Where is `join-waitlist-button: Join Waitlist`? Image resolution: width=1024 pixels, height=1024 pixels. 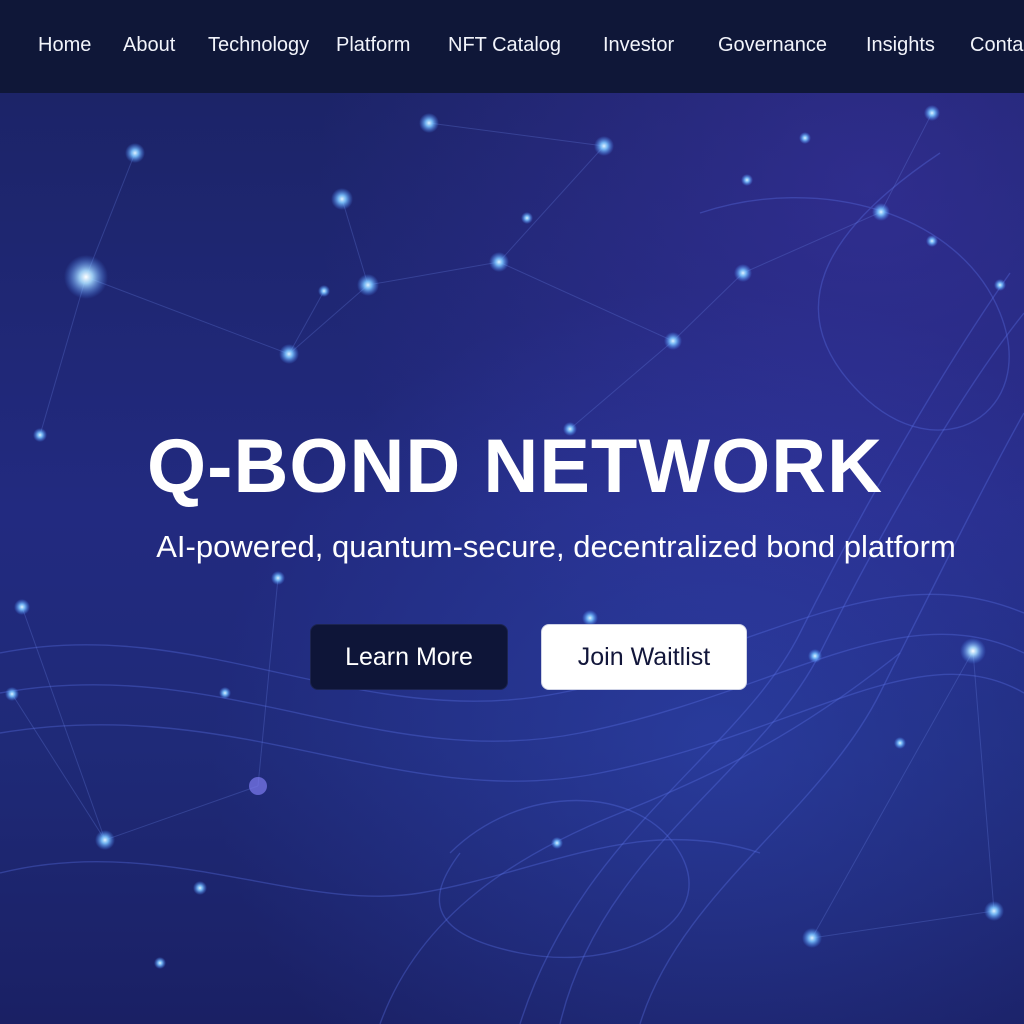
join-waitlist-button: Join Waitlist is located at coordinates (644, 657).